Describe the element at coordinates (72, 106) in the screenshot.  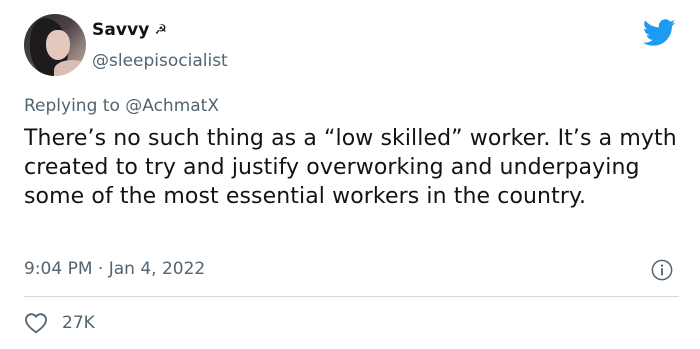
I see `replying-prefix: Replying to` at that location.